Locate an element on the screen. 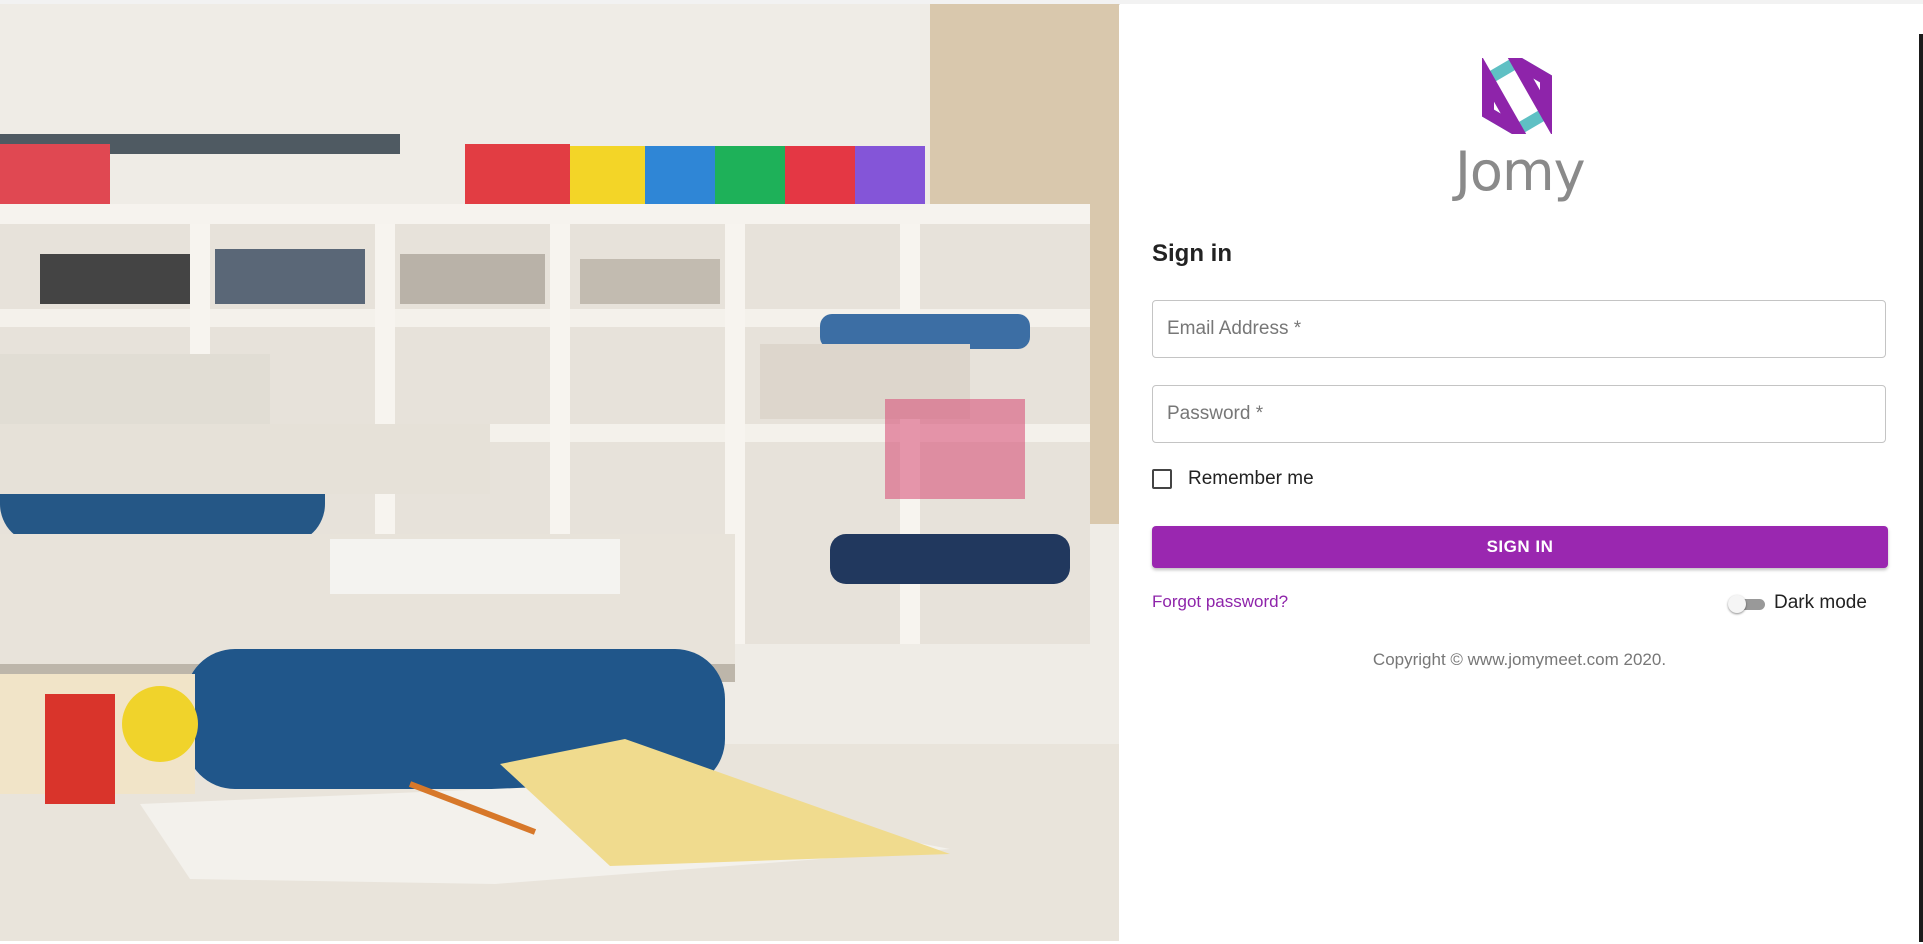 The width and height of the screenshot is (1923, 944). password-field is located at coordinates (1519, 414).